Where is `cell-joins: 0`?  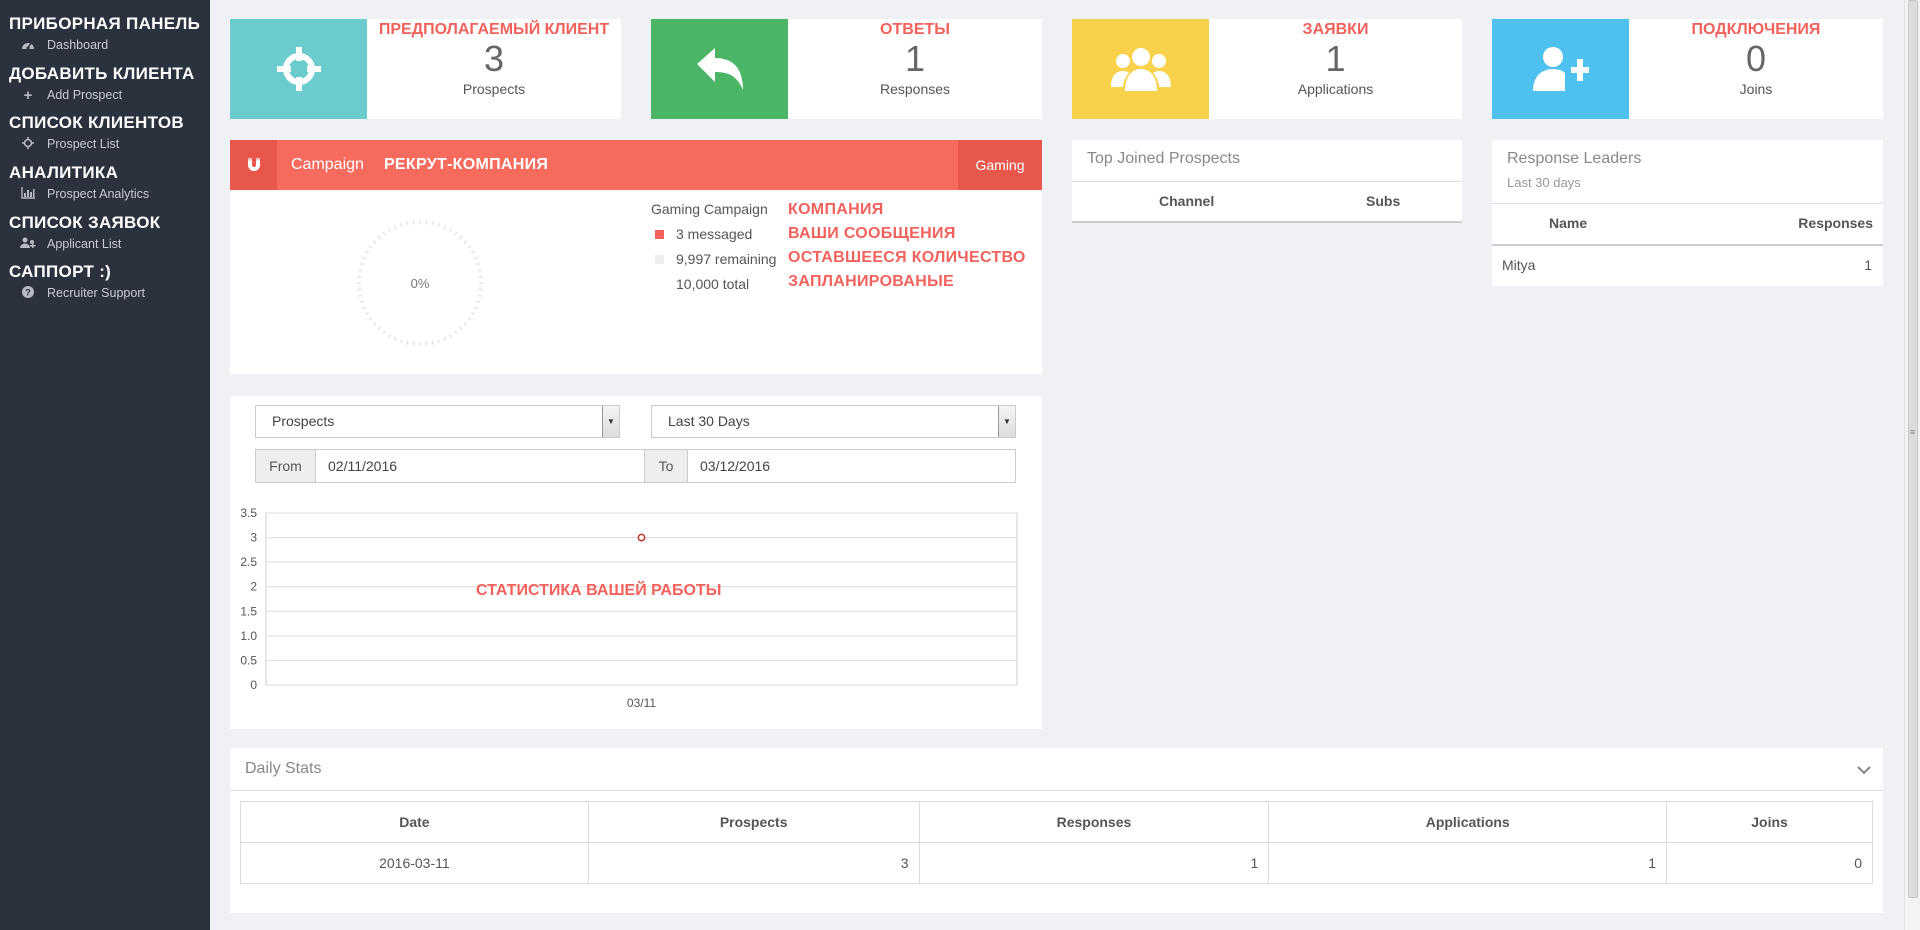 cell-joins: 0 is located at coordinates (1769, 863).